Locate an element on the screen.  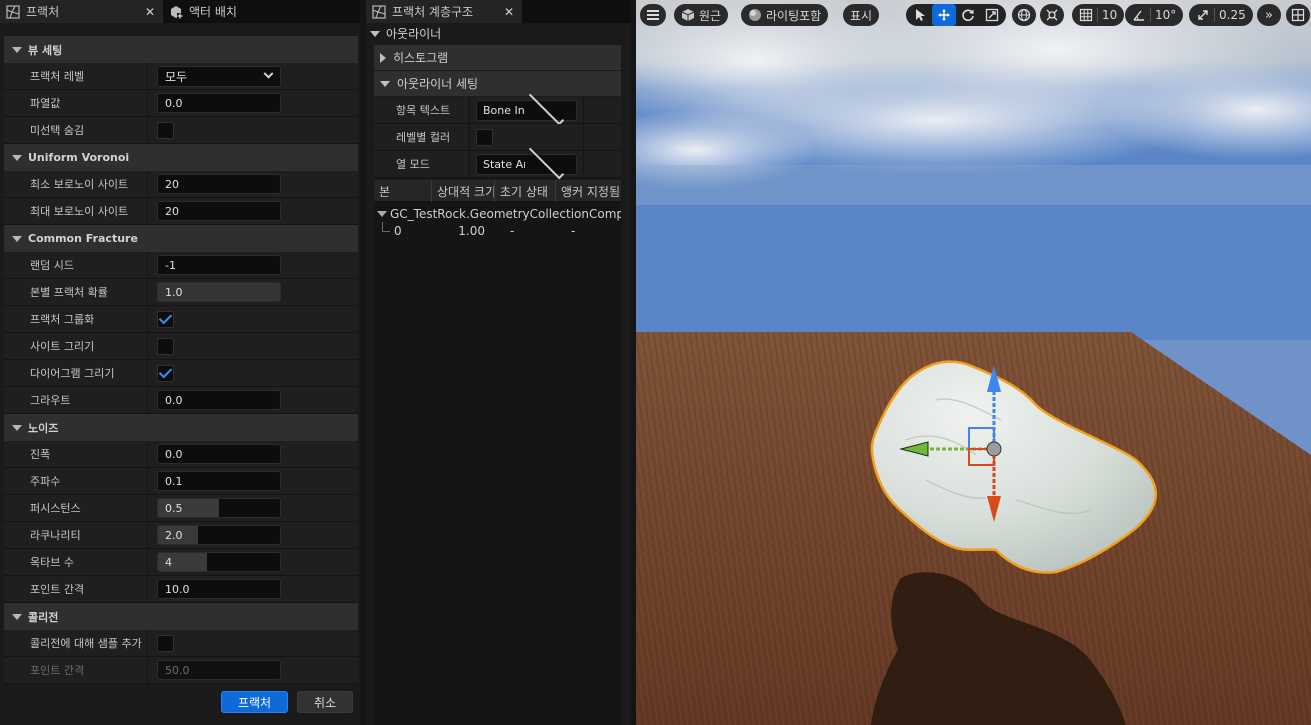
frequency-value: 0.1 is located at coordinates (174, 481).